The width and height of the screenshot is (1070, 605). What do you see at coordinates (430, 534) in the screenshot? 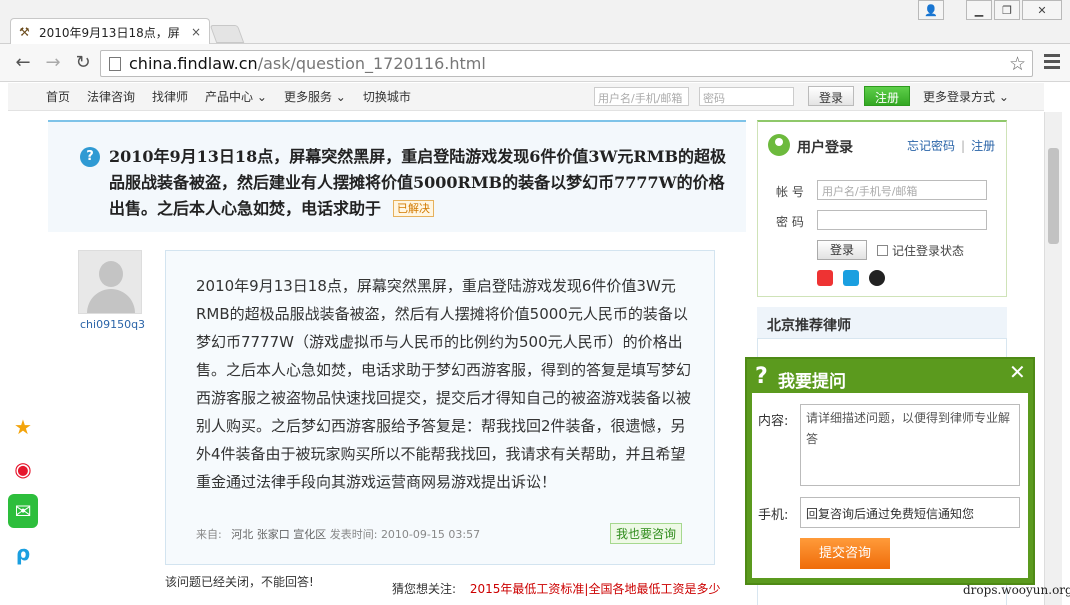
I see `meta-time: 2010-09-15 03:57` at bounding box center [430, 534].